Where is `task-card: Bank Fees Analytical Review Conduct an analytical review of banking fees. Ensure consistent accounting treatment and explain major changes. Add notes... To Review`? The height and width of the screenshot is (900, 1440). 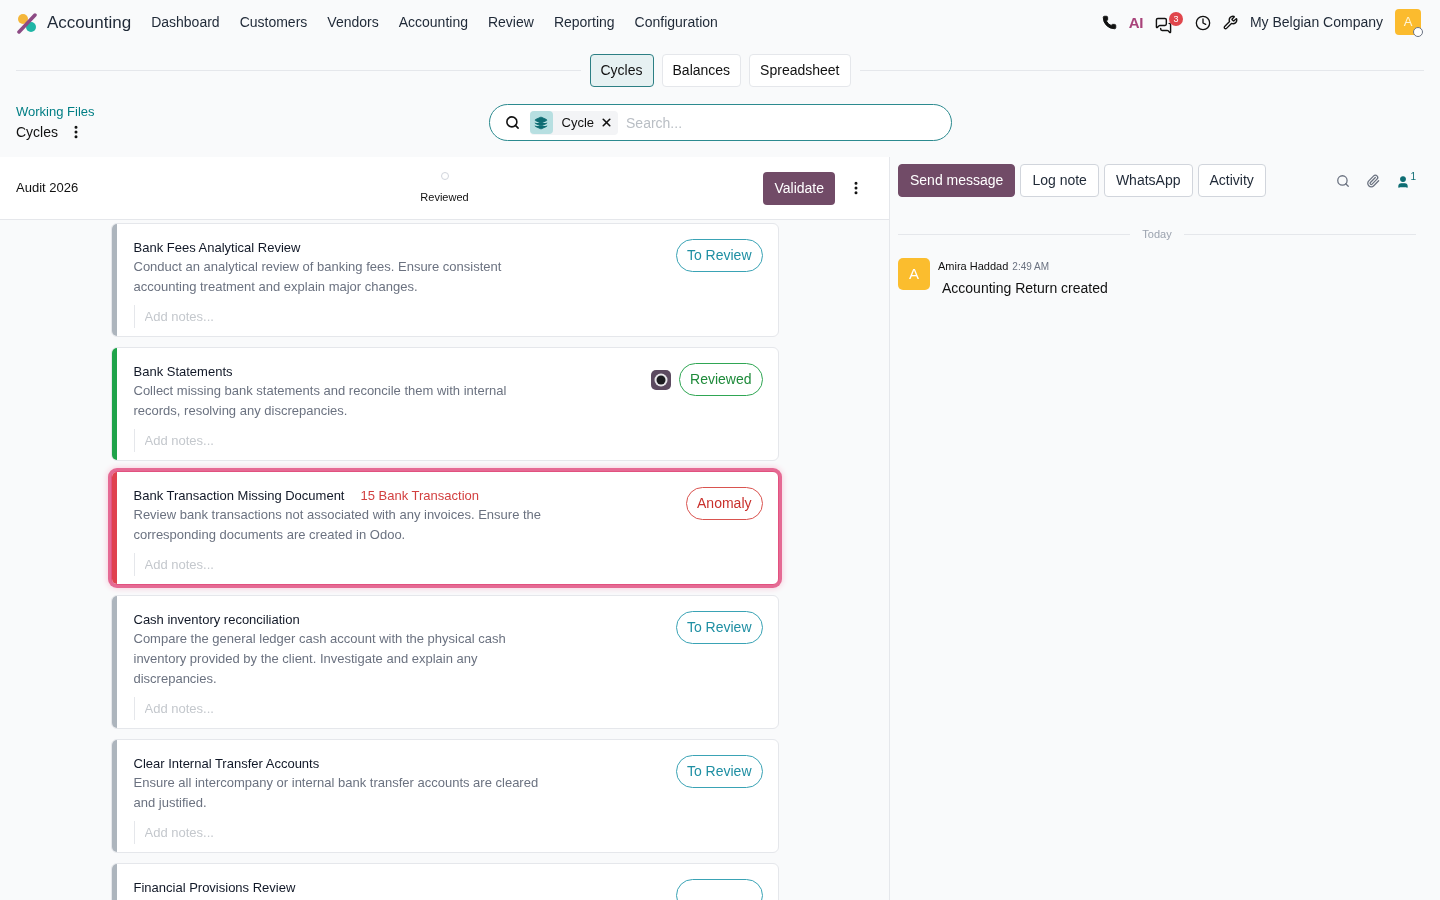
task-card: Bank Fees Analytical Review Conduct an analytical review of banking fees. Ensure consistent accounting treatment and explain major changes. Add notes... To Review is located at coordinates (444, 280).